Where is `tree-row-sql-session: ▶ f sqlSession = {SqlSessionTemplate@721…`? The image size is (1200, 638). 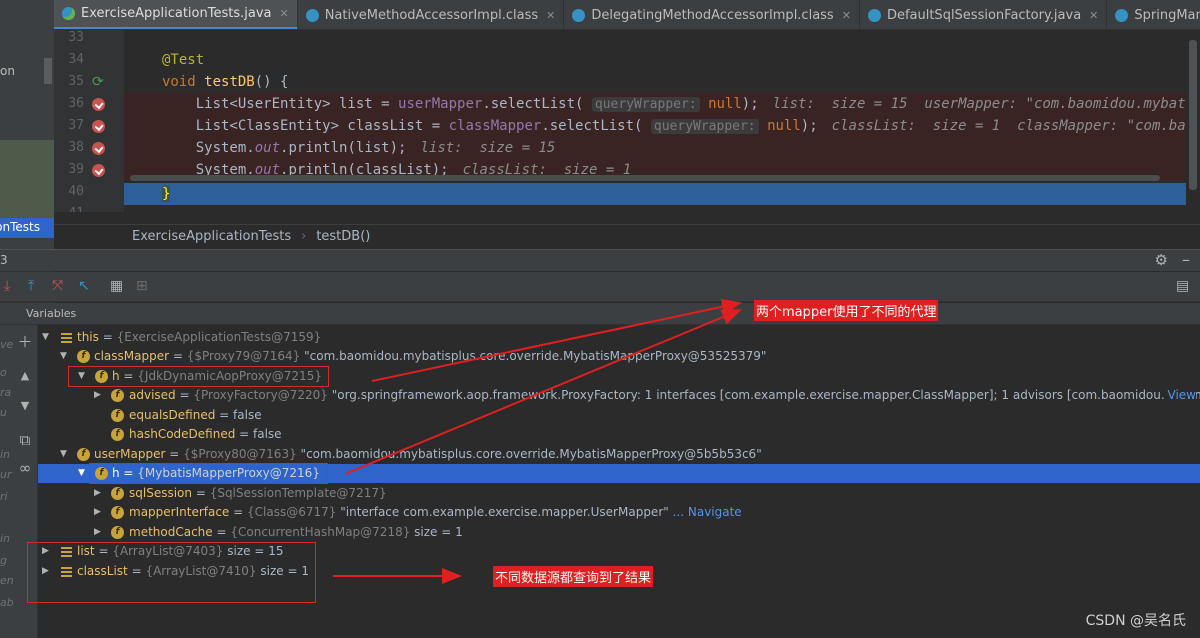
tree-row-sql-session: ▶ f sqlSession = {SqlSessionTemplate@721… is located at coordinates (619, 493).